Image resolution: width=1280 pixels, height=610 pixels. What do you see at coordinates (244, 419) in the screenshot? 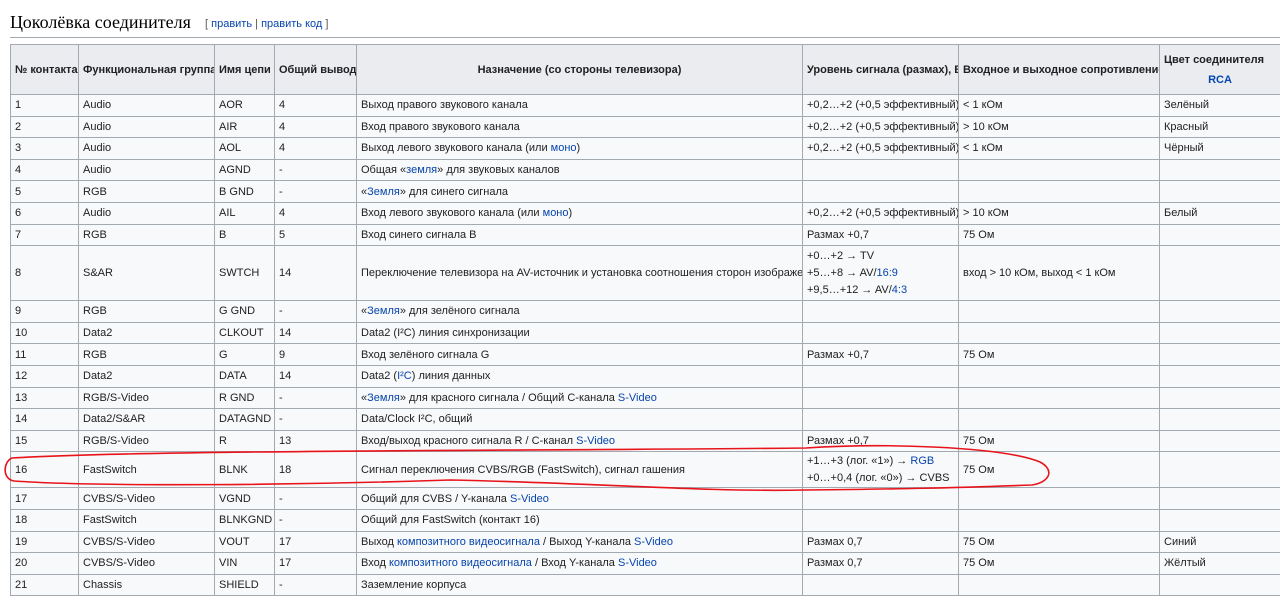
I see `circuit-name-cell: DATAGND` at bounding box center [244, 419].